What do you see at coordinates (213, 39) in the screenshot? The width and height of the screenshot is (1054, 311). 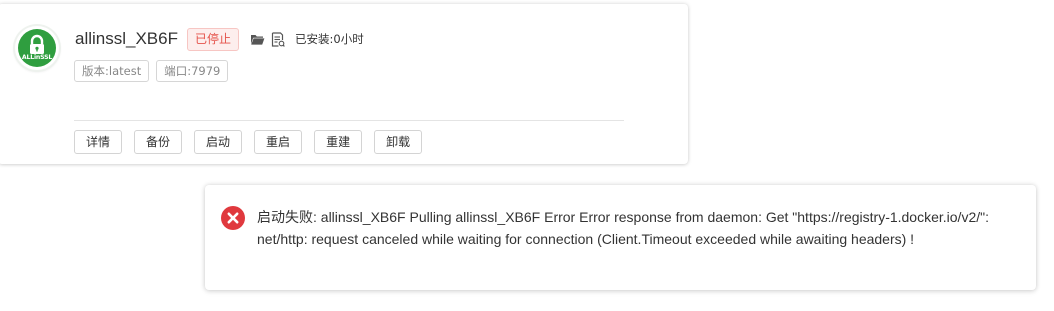 I see `status-badge: 已停止` at bounding box center [213, 39].